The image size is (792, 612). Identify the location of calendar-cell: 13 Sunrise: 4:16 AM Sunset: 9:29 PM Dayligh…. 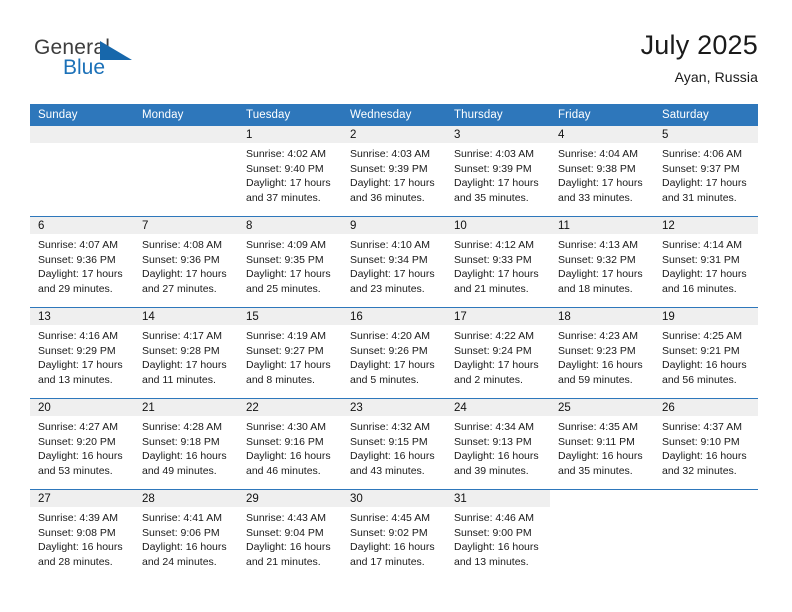
(82, 353).